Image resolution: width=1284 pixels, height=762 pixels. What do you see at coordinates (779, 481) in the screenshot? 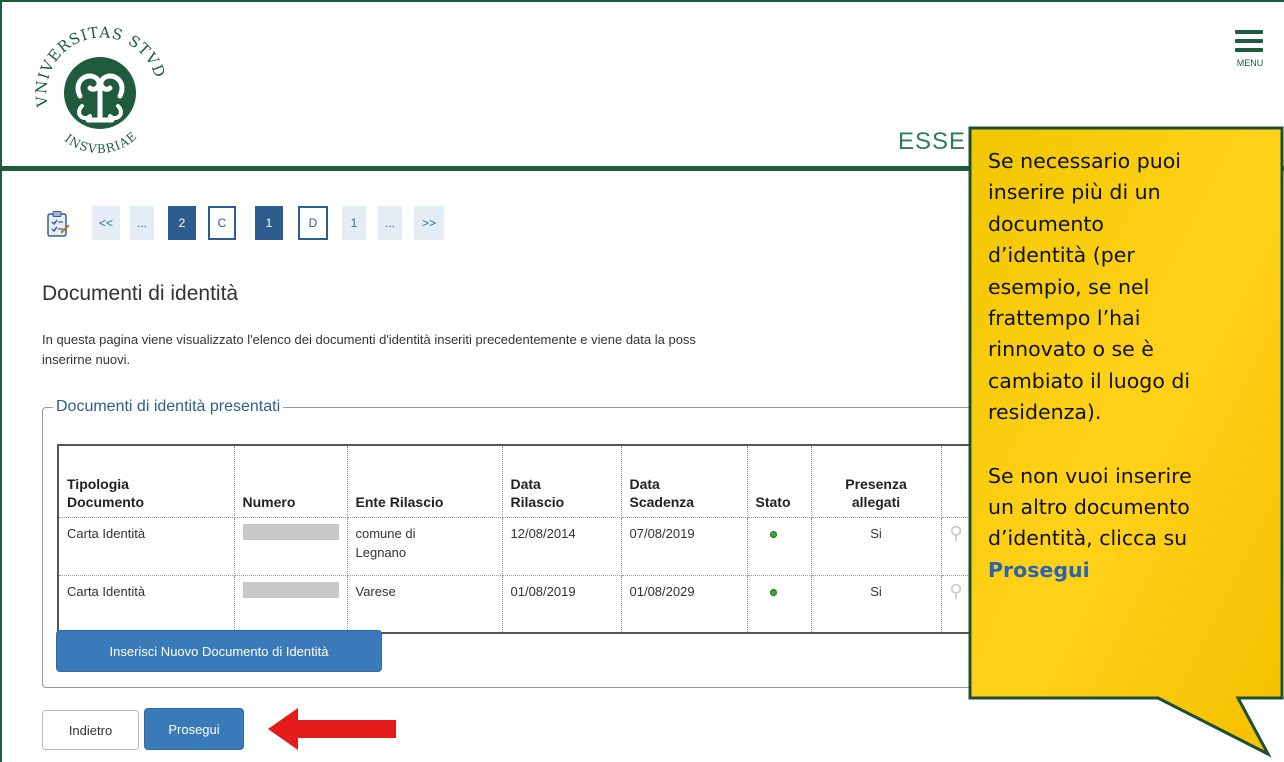
I see `column-header-stato: Stato` at bounding box center [779, 481].